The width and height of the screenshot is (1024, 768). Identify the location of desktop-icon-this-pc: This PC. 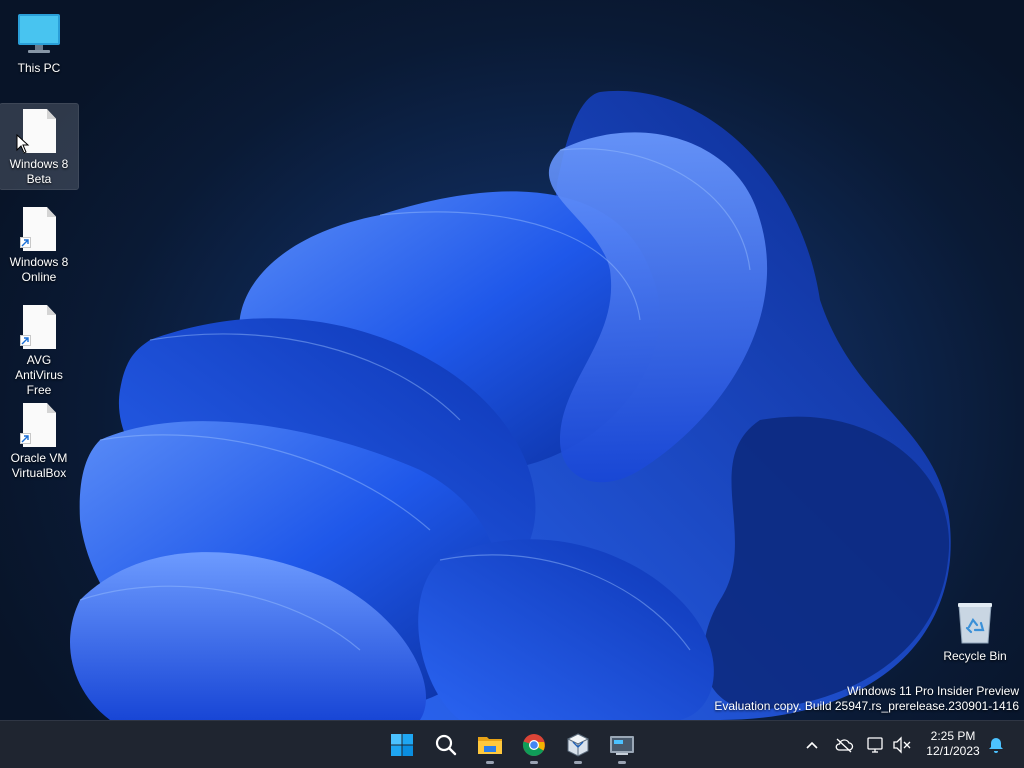
(39, 43).